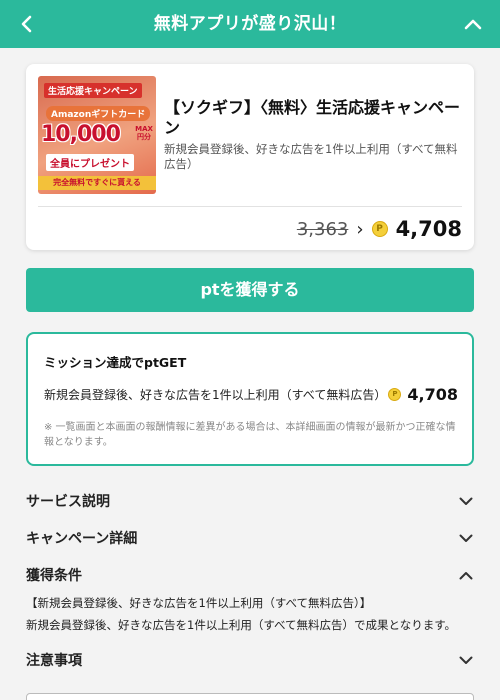 Image resolution: width=500 pixels, height=700 pixels. What do you see at coordinates (81, 134) in the screenshot?
I see `banner-amount: 10,000` at bounding box center [81, 134].